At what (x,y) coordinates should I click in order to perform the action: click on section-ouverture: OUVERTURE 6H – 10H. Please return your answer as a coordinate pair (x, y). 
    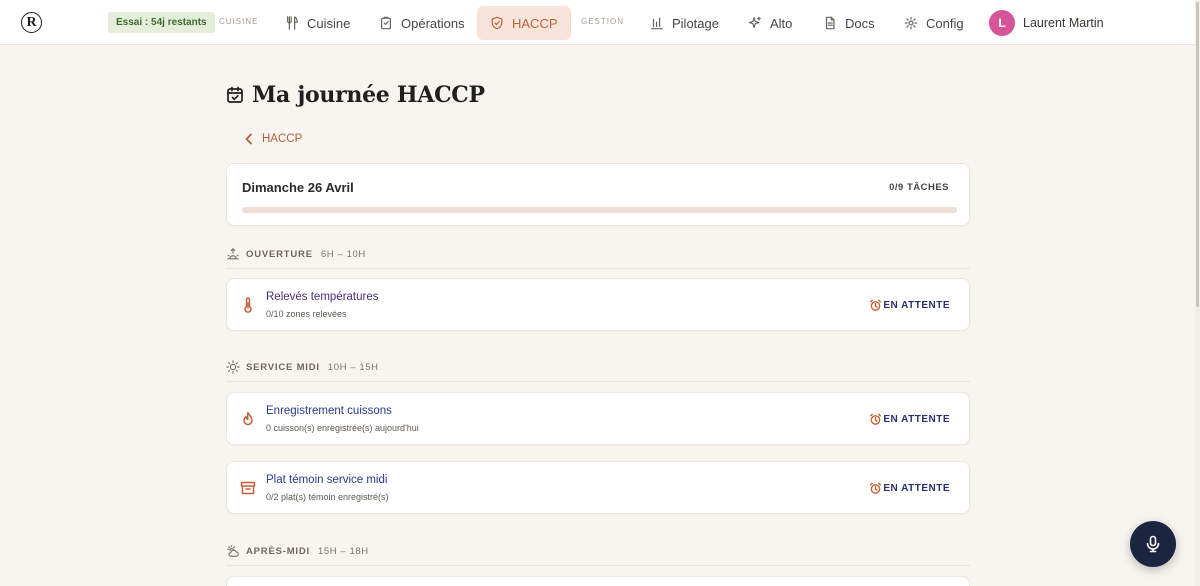
    Looking at the image, I should click on (598, 254).